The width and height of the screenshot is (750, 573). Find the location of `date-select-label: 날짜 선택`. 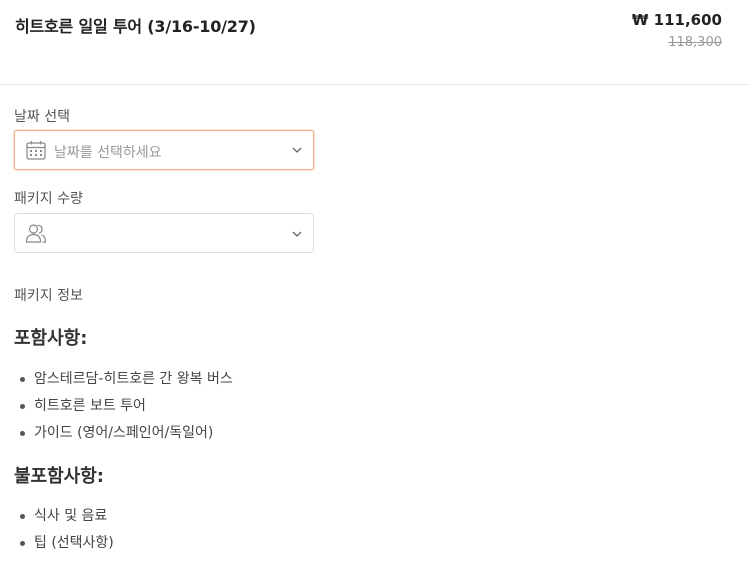

date-select-label: 날짜 선택 is located at coordinates (42, 117).